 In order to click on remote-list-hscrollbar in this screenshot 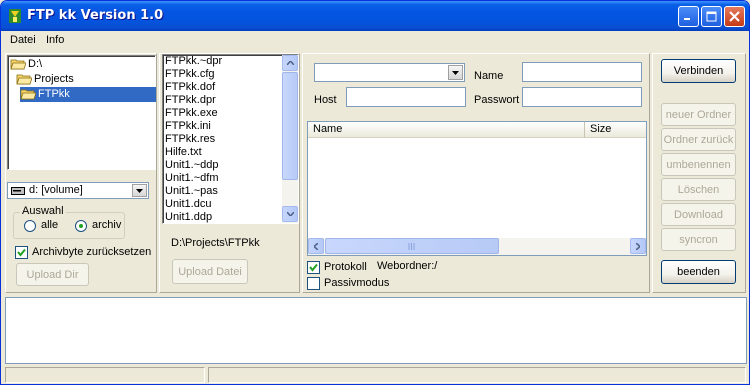, I will do `click(477, 246)`.